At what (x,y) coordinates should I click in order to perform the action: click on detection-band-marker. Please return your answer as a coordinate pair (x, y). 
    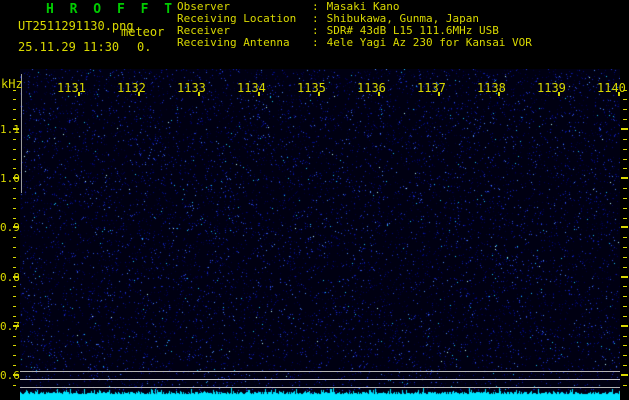
    Looking at the image, I should click on (21, 133).